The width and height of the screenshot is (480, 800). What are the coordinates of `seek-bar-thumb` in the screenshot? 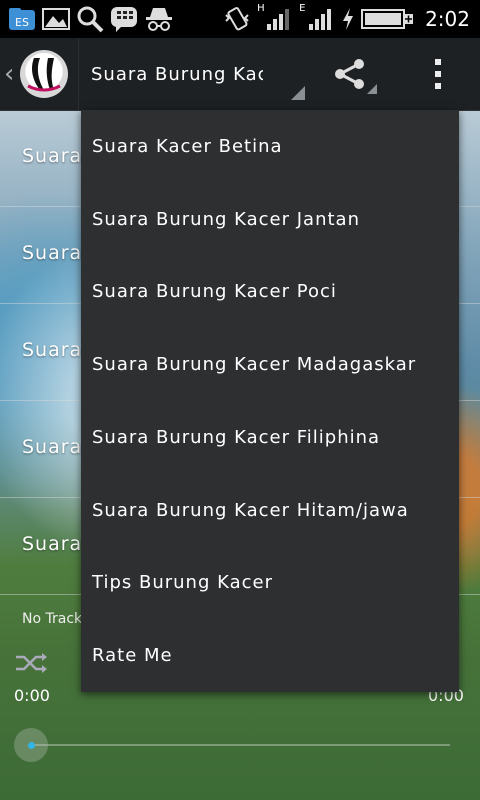 It's located at (31, 745).